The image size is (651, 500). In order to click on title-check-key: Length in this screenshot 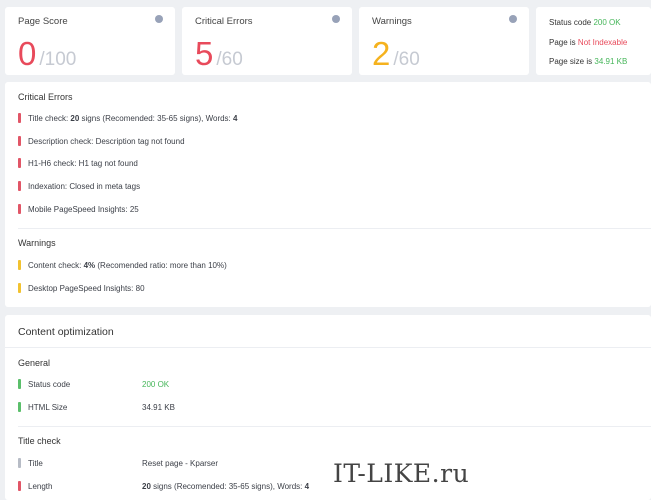, I will do `click(40, 486)`.